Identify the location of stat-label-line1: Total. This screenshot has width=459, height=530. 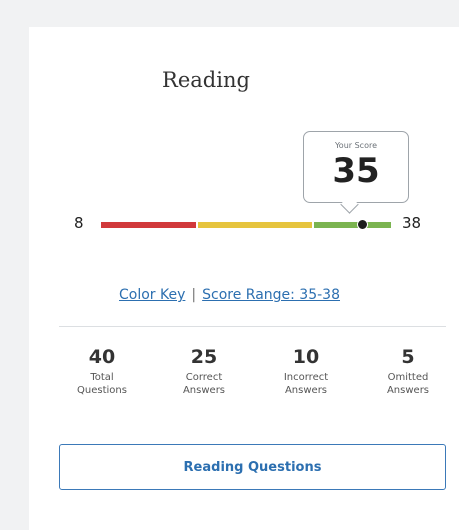
(102, 377).